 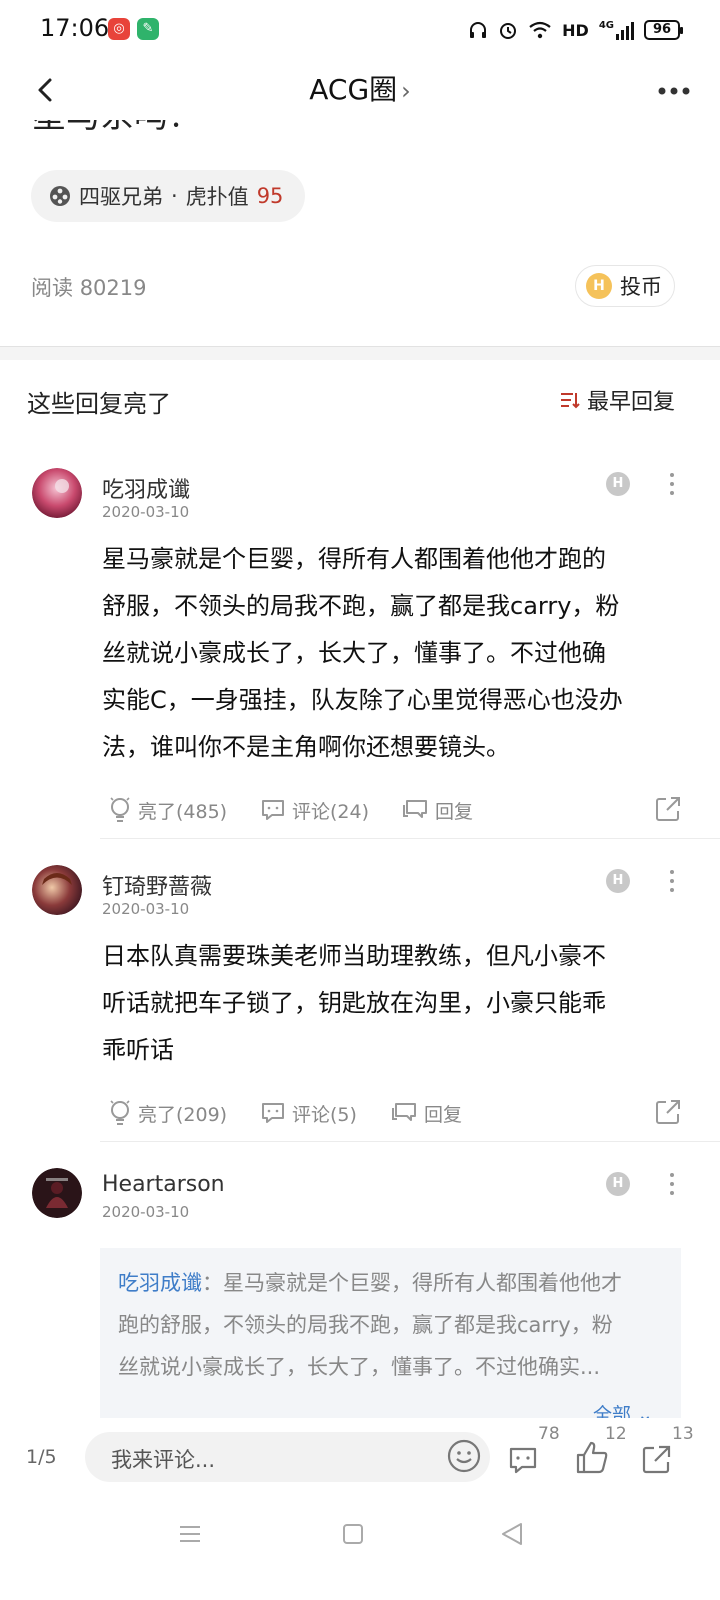 What do you see at coordinates (354, 653) in the screenshot?
I see `comment-line: 丝就说小豪成长了，长大了，懂事了。不过他确` at bounding box center [354, 653].